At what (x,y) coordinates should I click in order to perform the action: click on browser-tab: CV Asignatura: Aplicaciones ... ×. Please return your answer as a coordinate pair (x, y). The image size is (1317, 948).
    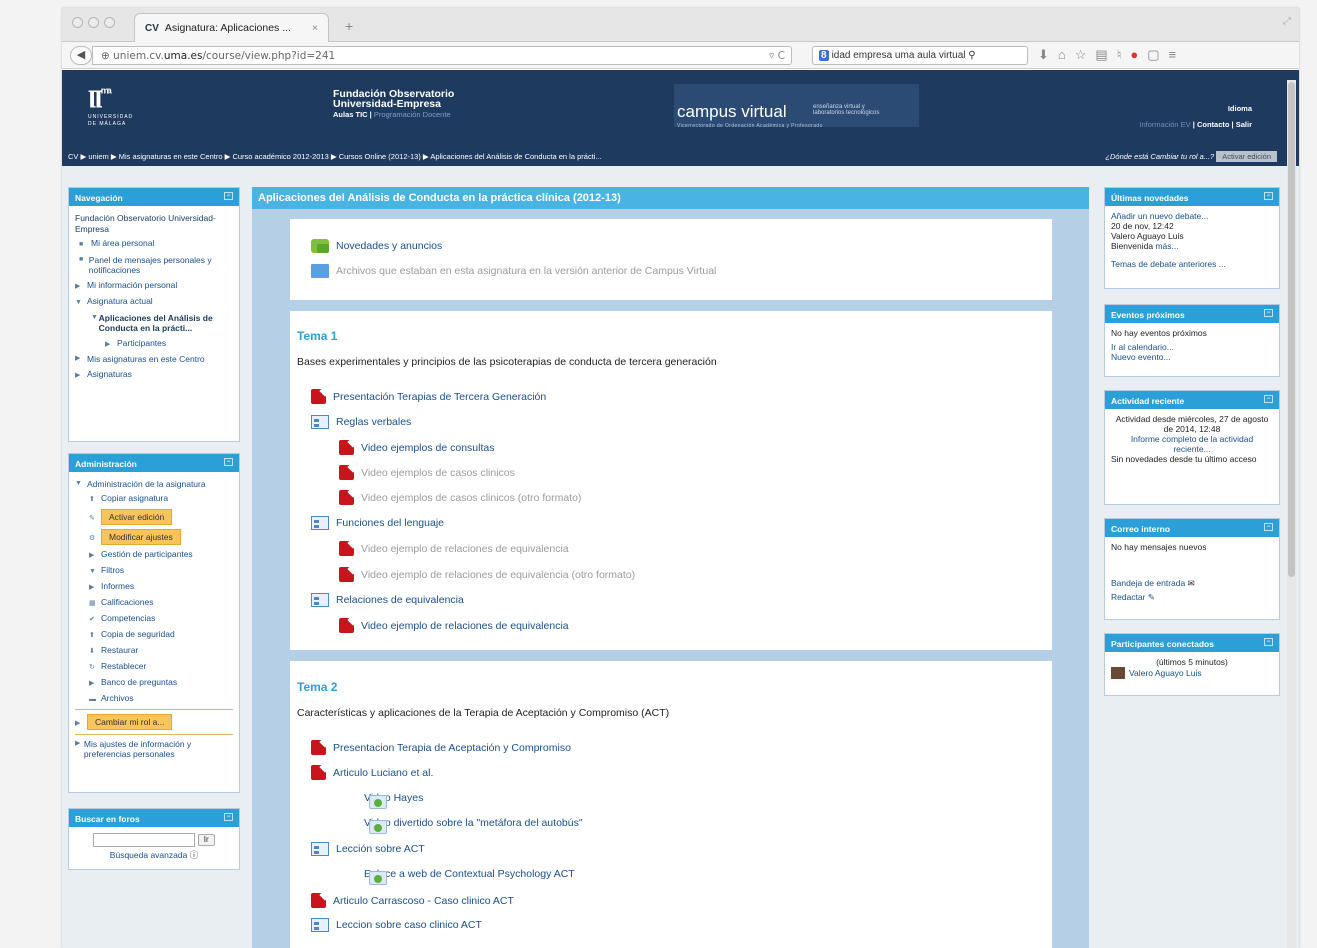
    Looking at the image, I should click on (231, 27).